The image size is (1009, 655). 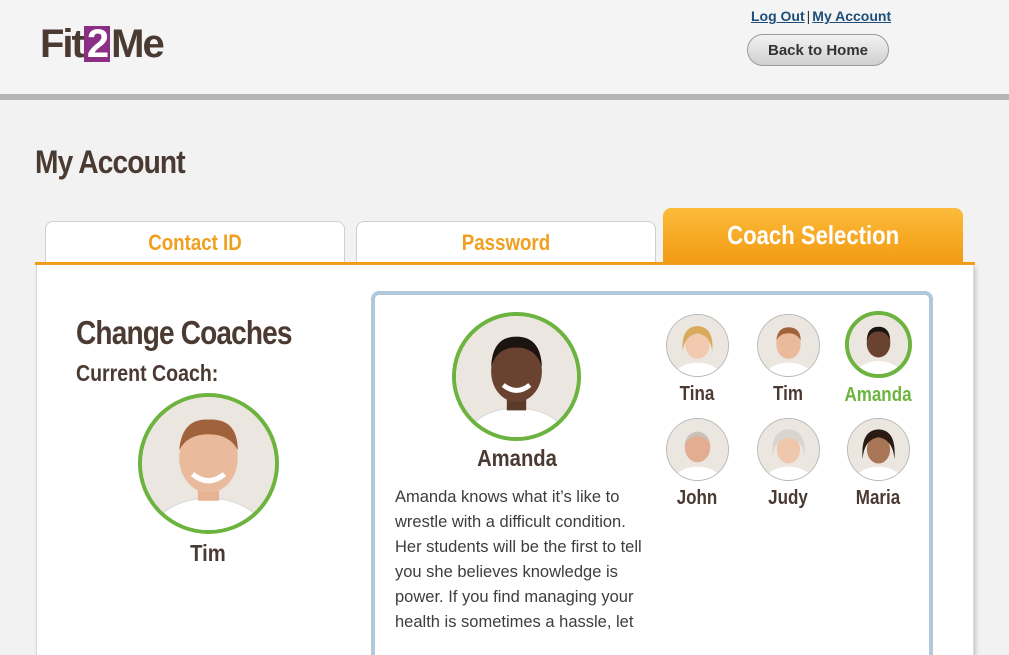 I want to click on coach-option-judy: Judy, so click(x=788, y=464).